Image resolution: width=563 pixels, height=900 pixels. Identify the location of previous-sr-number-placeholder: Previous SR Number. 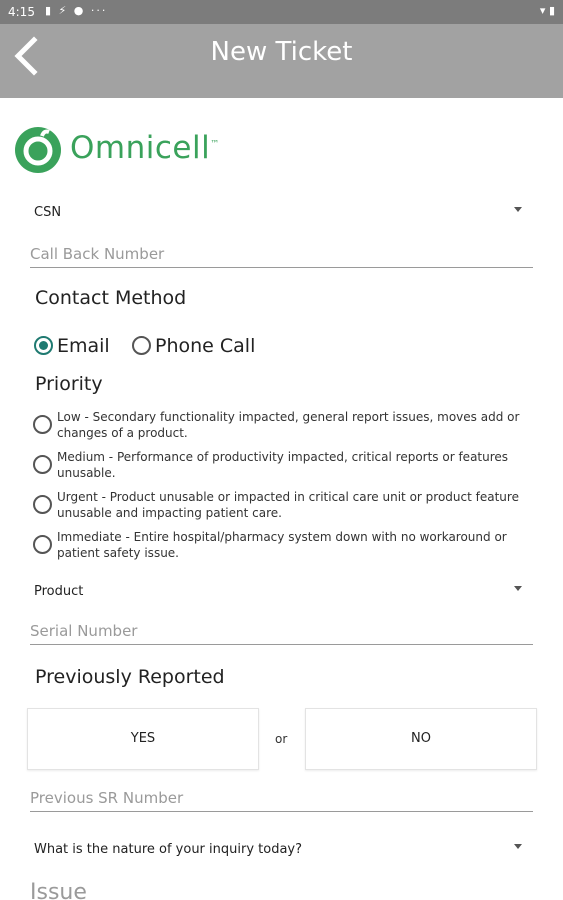
(107, 798).